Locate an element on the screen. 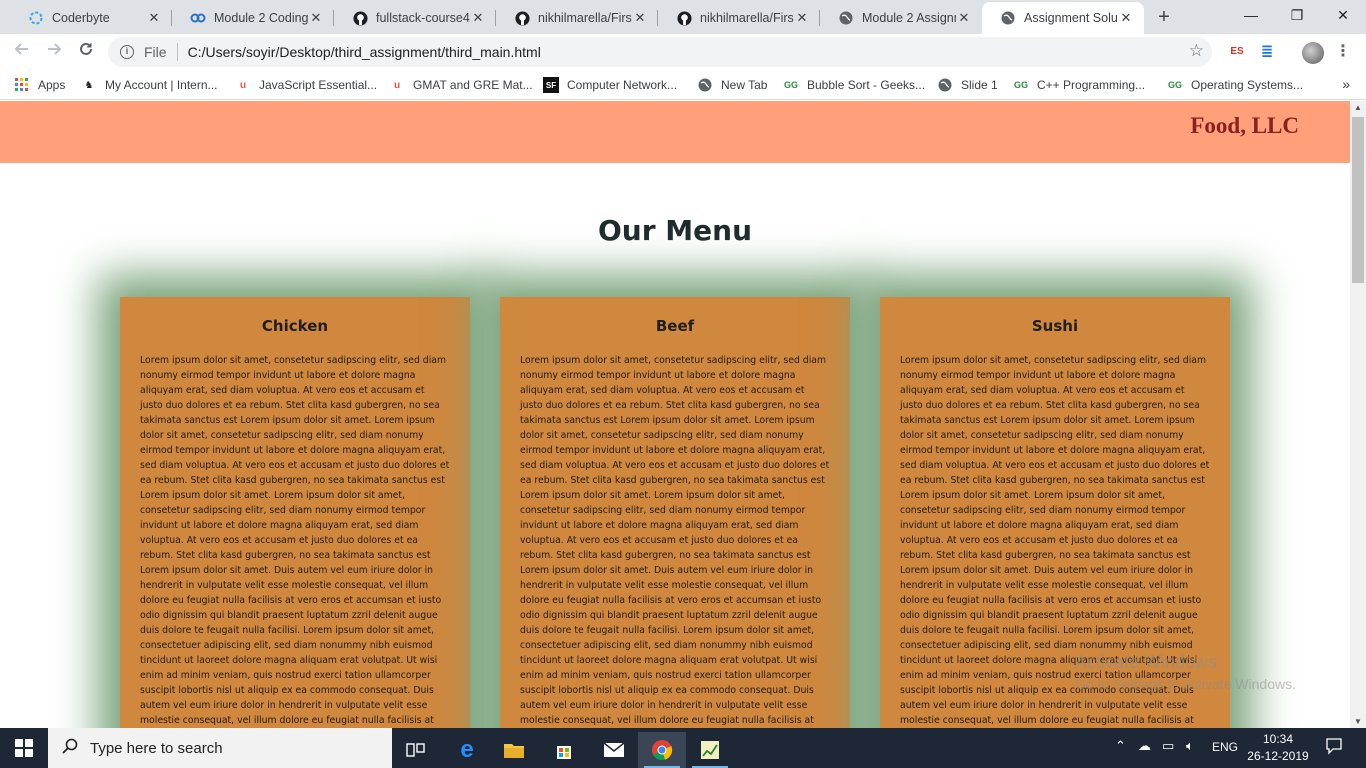 This screenshot has height=768, width=1366. scroll-up-icon: ▲ is located at coordinates (1358, 107).